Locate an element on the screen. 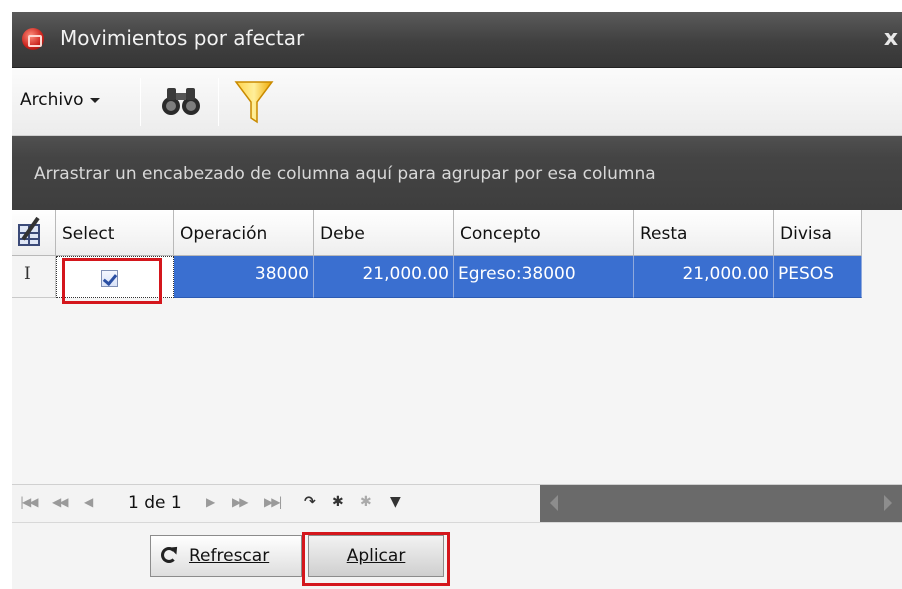 Image resolution: width=902 pixels, height=589 pixels. refresh-data-icon: ↷ is located at coordinates (310, 502).